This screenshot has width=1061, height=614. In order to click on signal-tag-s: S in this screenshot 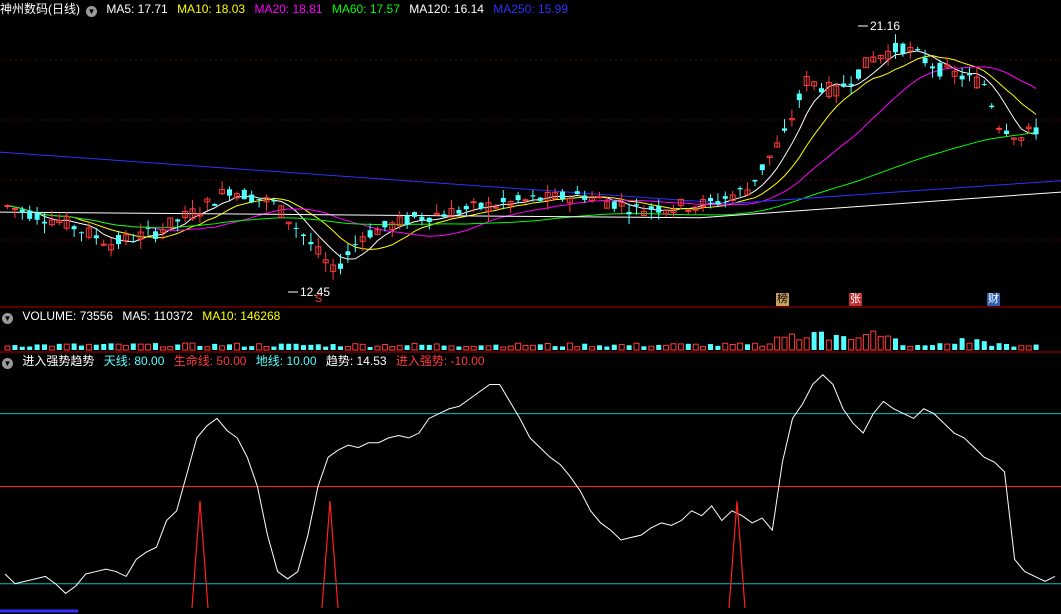, I will do `click(318, 299)`.